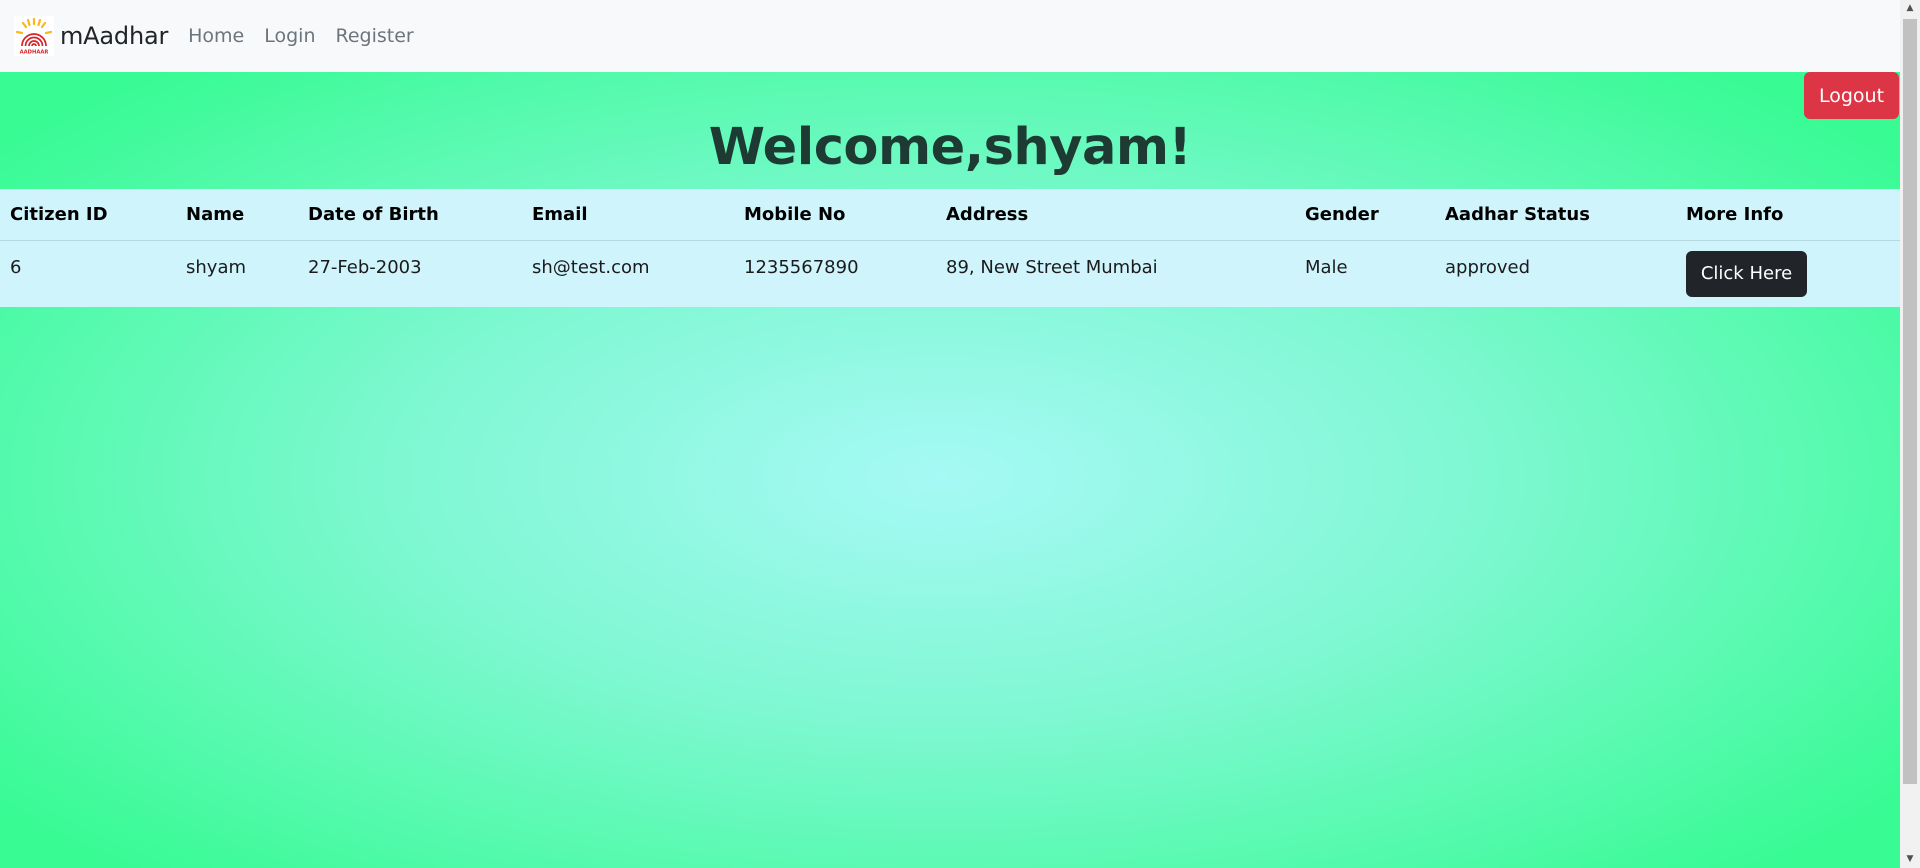 This screenshot has height=868, width=1920. Describe the element at coordinates (216, 36) in the screenshot. I see `nav-home-link: Home` at that location.